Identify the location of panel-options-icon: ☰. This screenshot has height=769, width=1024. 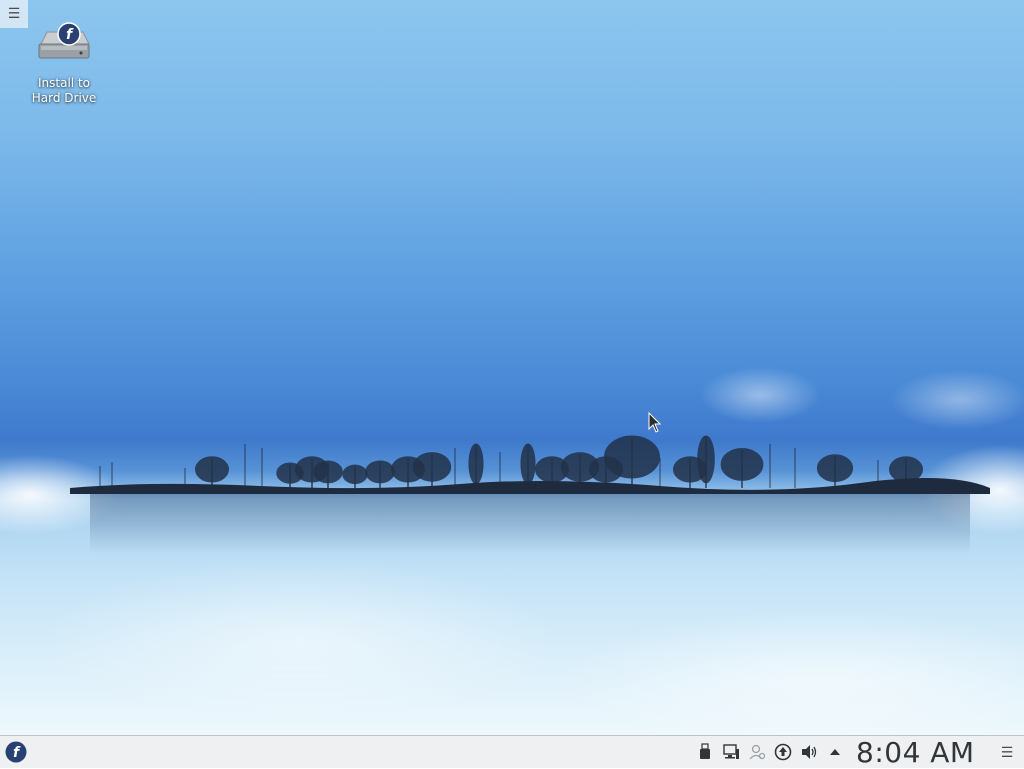
(1007, 753).